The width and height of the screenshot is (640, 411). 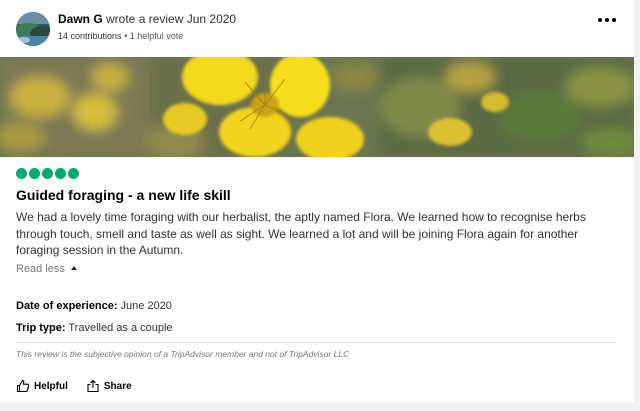 I want to click on date-of-experience: Date of experience: June 2020, so click(x=94, y=306).